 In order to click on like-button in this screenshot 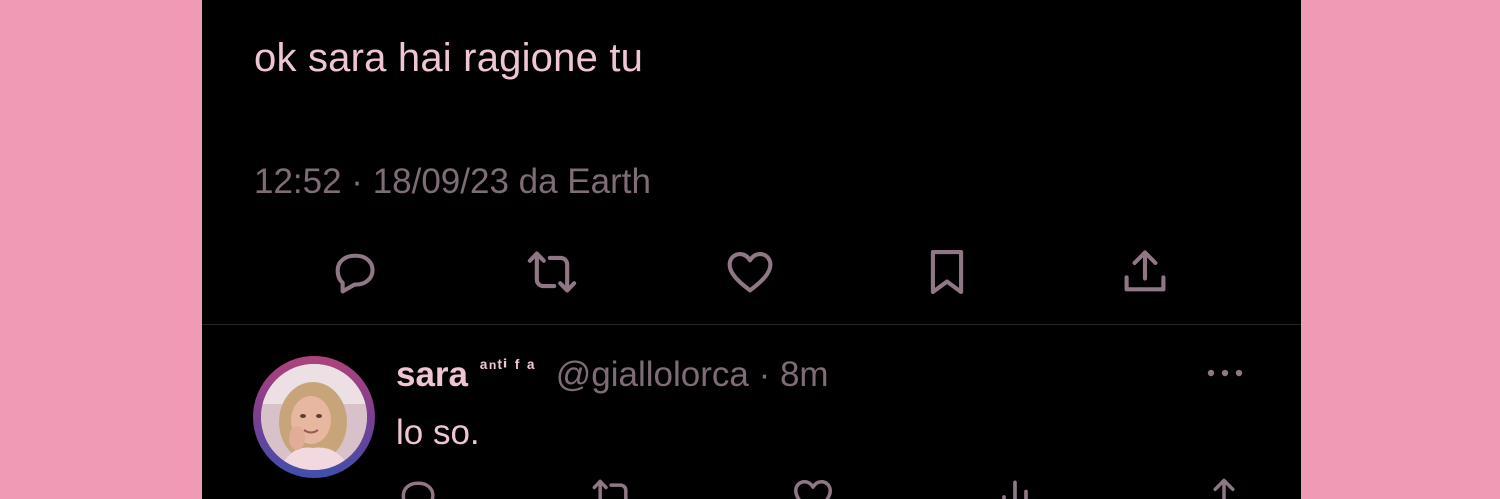, I will do `click(750, 272)`.